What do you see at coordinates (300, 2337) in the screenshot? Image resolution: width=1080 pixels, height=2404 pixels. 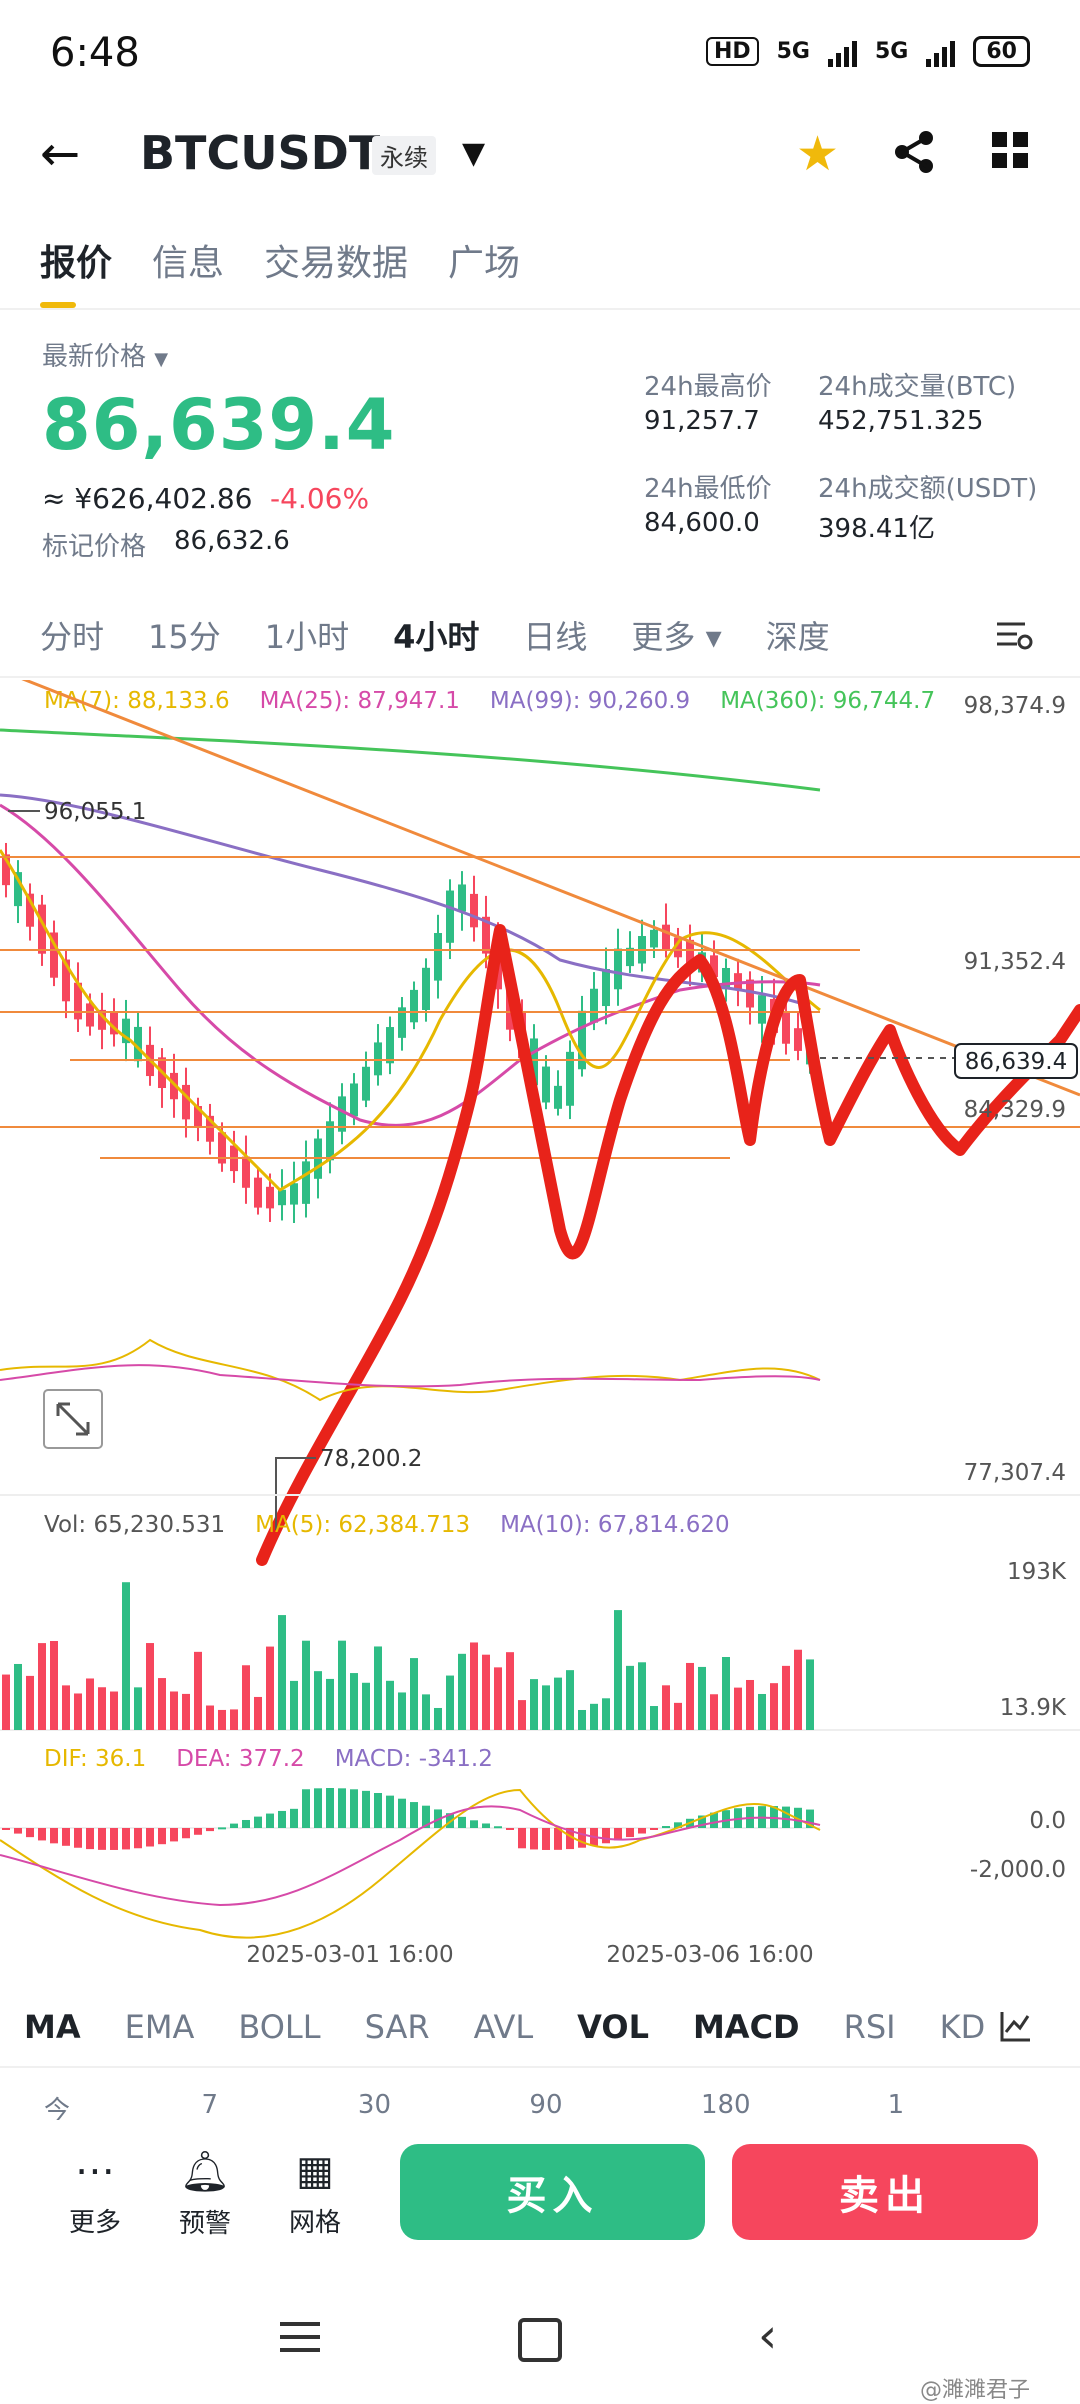 I see `menu-icon` at bounding box center [300, 2337].